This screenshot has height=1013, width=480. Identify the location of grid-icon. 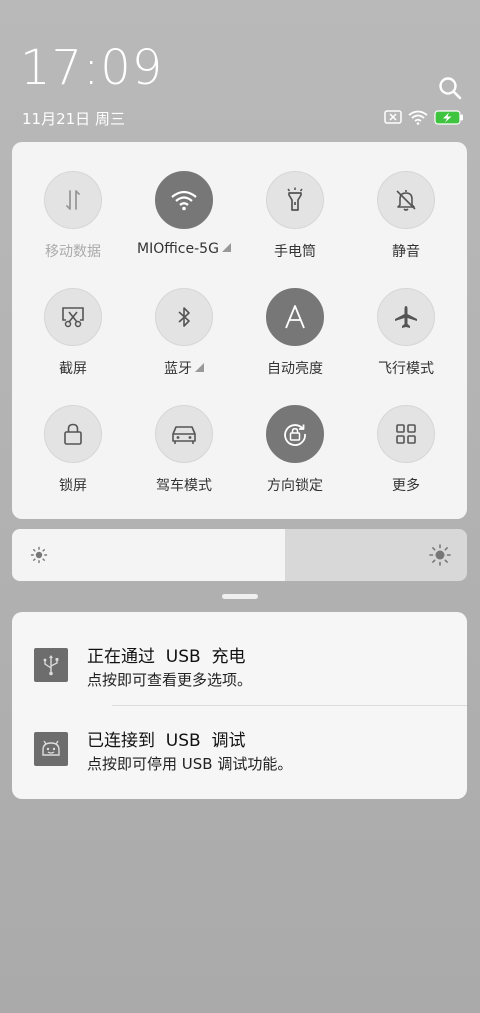
(406, 434).